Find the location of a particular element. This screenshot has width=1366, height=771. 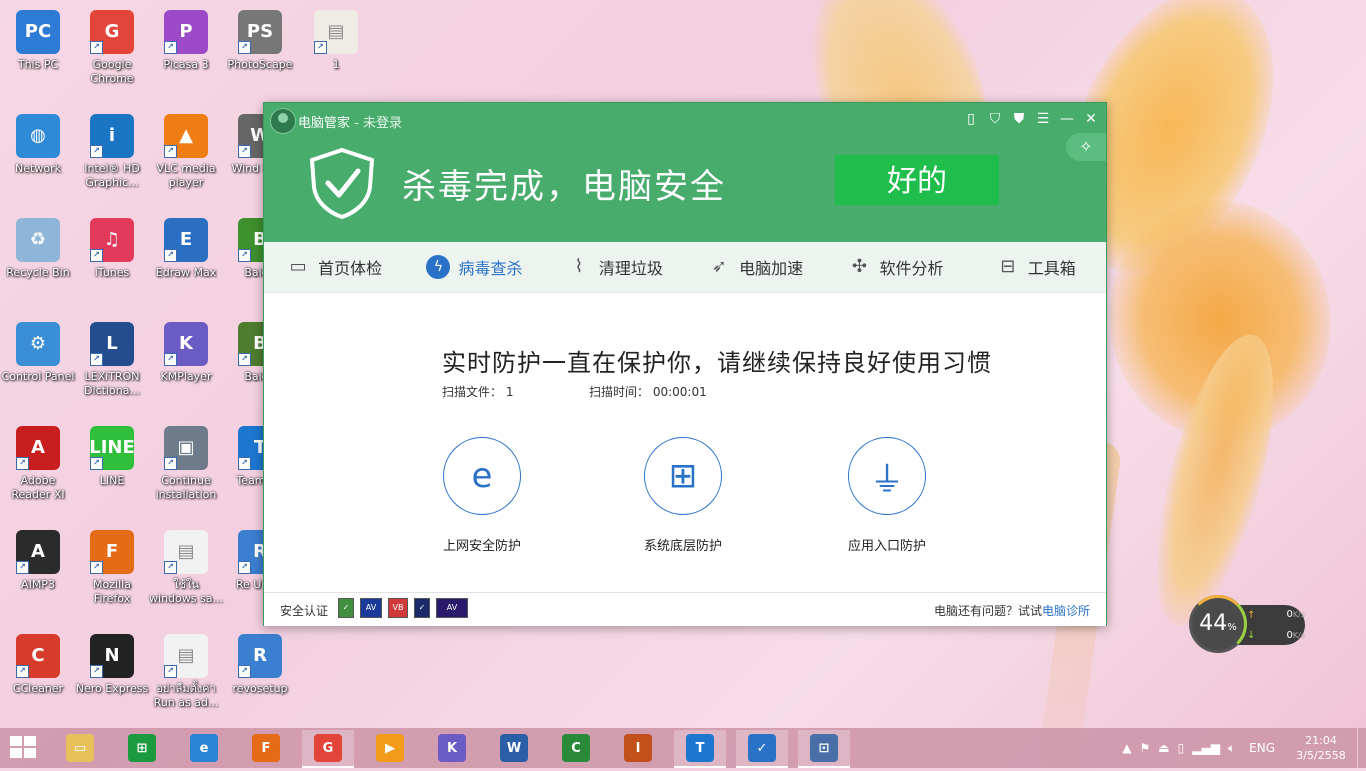

desktop-icon: LINE ↗ LINE is located at coordinates (112, 454).